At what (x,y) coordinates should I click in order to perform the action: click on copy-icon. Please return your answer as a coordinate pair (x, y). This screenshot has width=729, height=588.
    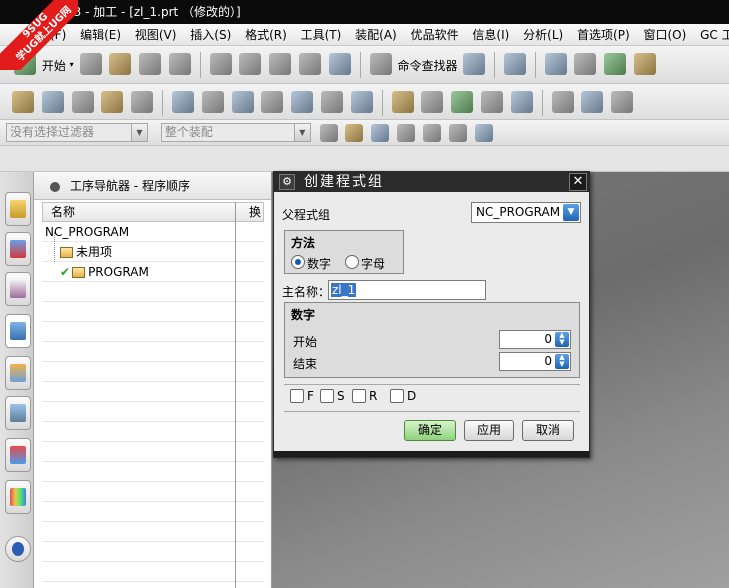
    Looking at the image, I should click on (250, 64).